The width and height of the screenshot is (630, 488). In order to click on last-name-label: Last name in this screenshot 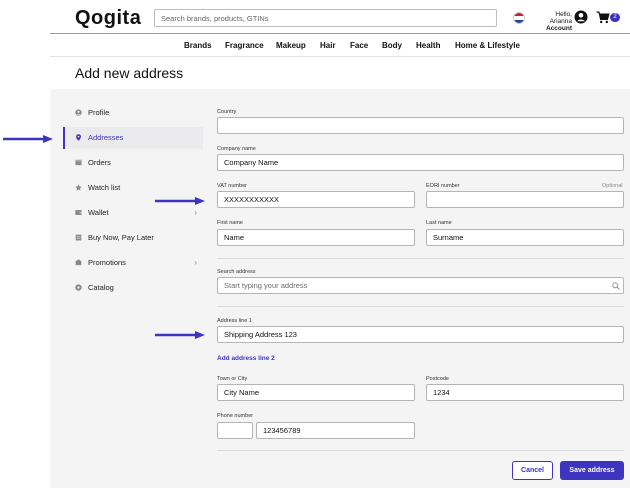, I will do `click(439, 223)`.